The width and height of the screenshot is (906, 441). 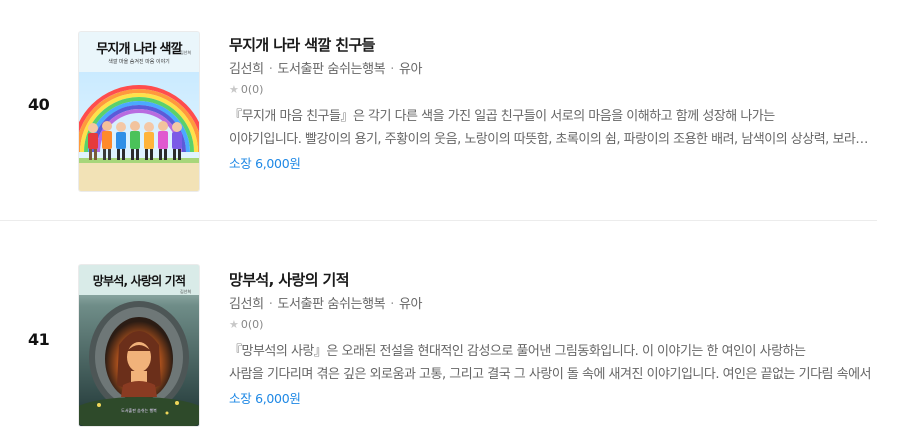 I want to click on book-title: 망부석, 사랑의 기적, so click(x=559, y=280).